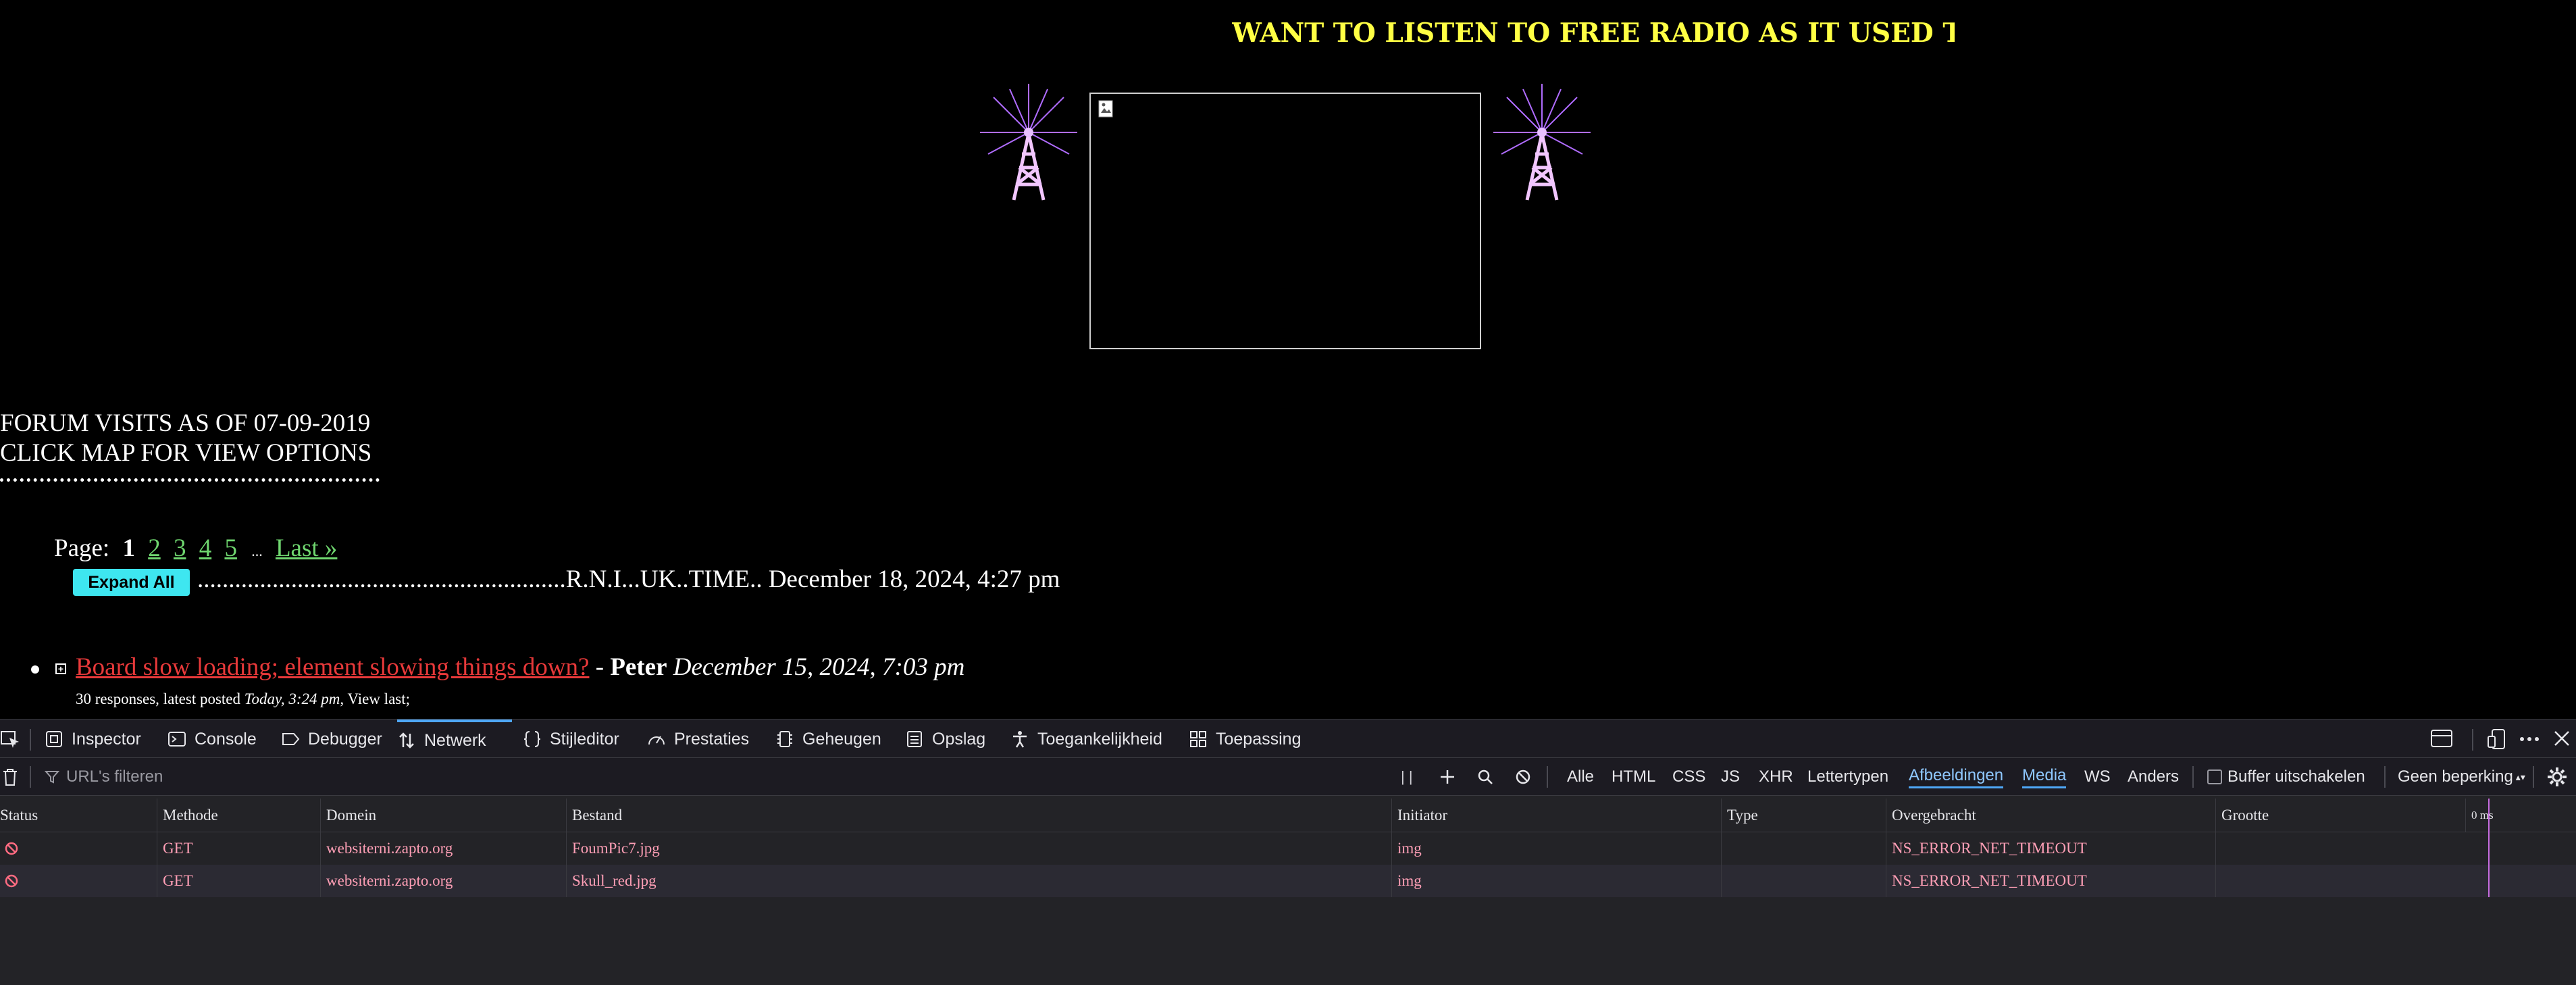 This screenshot has width=2576, height=985. What do you see at coordinates (195, 548) in the screenshot?
I see `pagination: Page: 1 2 3 4 5 ... Last »` at bounding box center [195, 548].